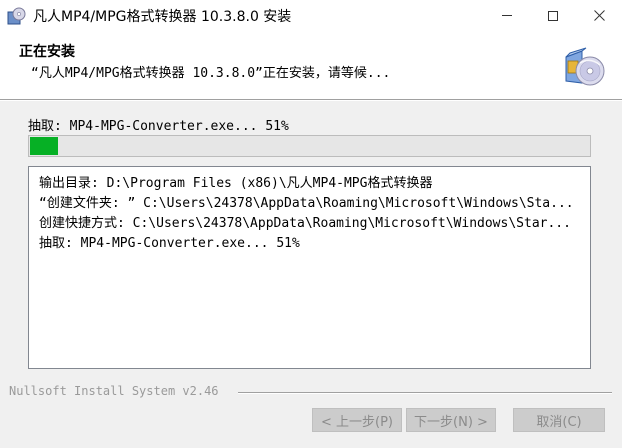  I want to click on nsis-branding: Nullsoft Install System v2.46, so click(114, 391).